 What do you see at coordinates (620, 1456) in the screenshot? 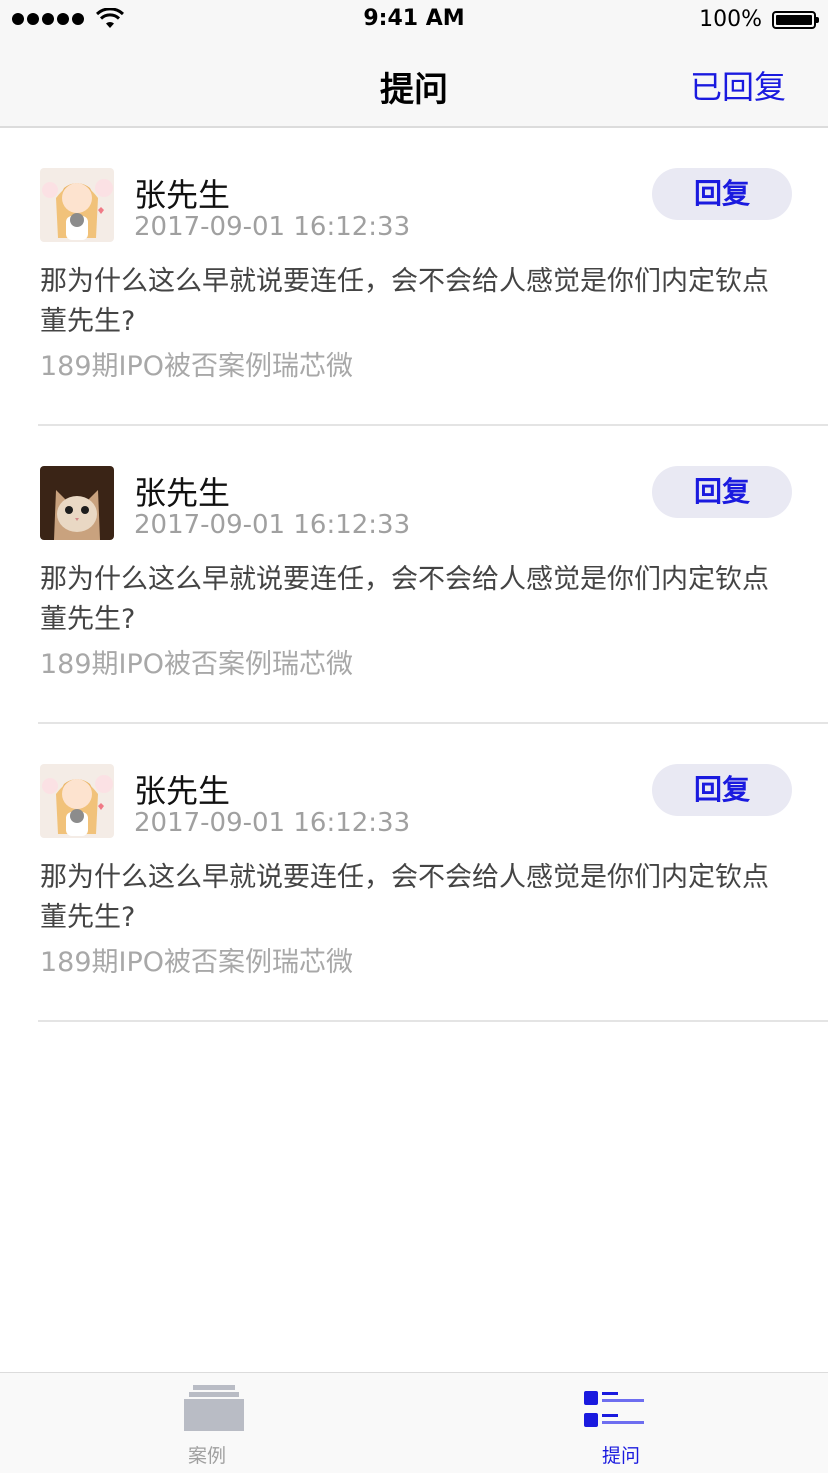
I see `tab-questions-label: 提问` at bounding box center [620, 1456].